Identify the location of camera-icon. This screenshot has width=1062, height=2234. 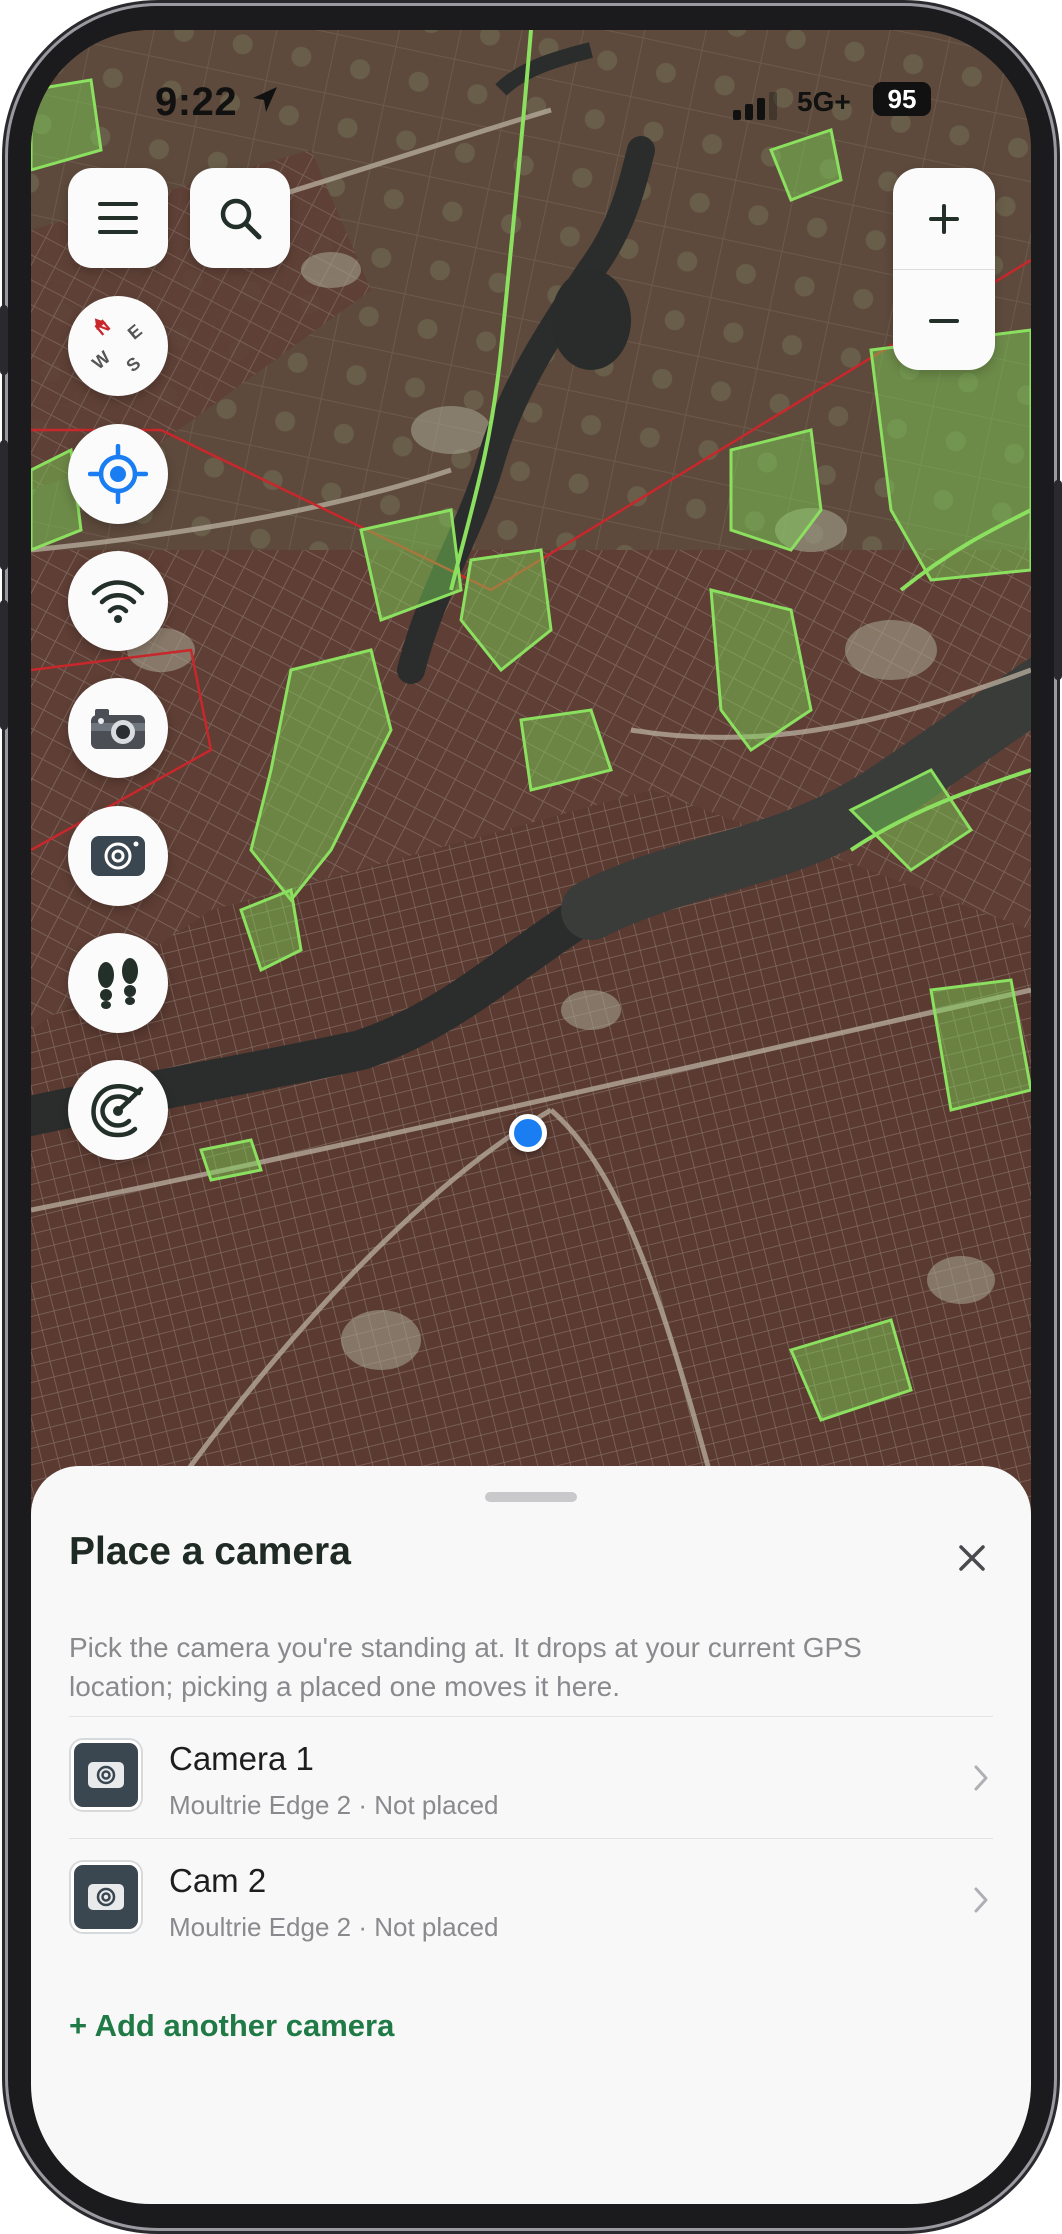
(118, 856).